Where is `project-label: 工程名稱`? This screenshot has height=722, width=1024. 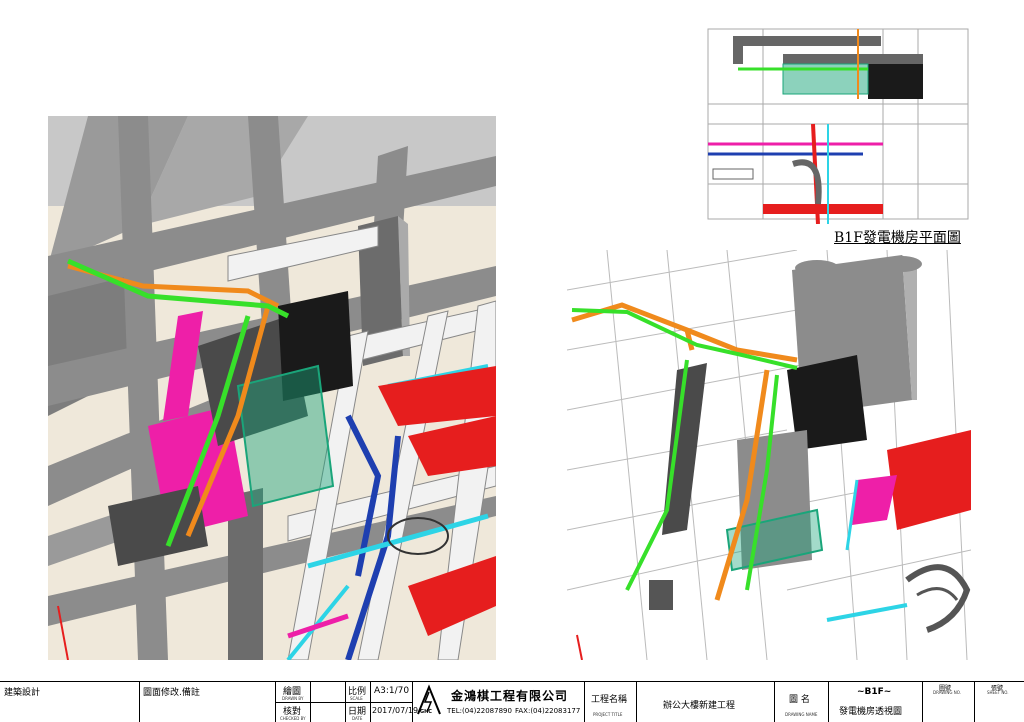
project-label: 工程名稱 is located at coordinates (609, 700).